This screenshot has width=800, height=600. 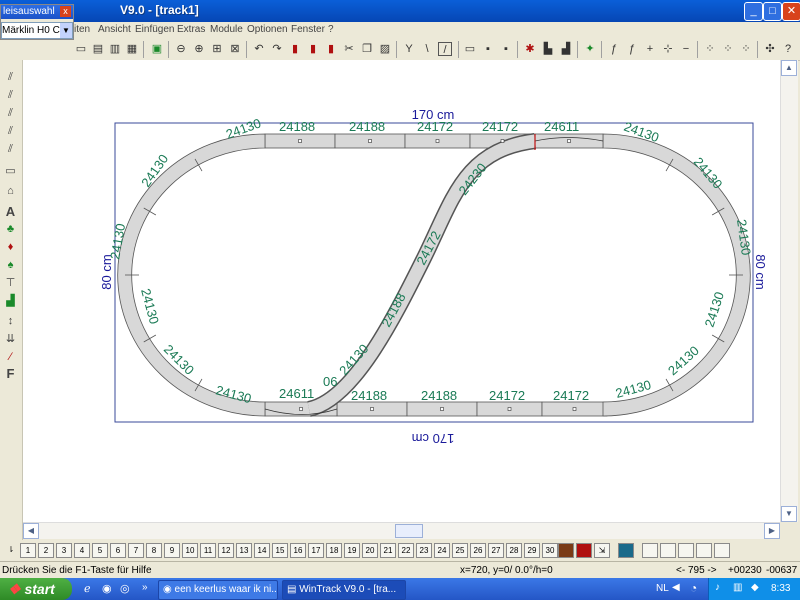 I want to click on track-tool3-icon: ⫽, so click(x=10, y=113).